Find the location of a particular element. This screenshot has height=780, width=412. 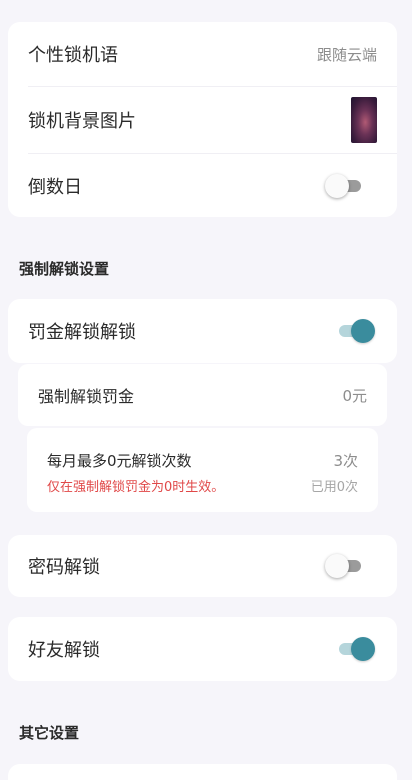

fine-unlock-toggle is located at coordinates (355, 331).